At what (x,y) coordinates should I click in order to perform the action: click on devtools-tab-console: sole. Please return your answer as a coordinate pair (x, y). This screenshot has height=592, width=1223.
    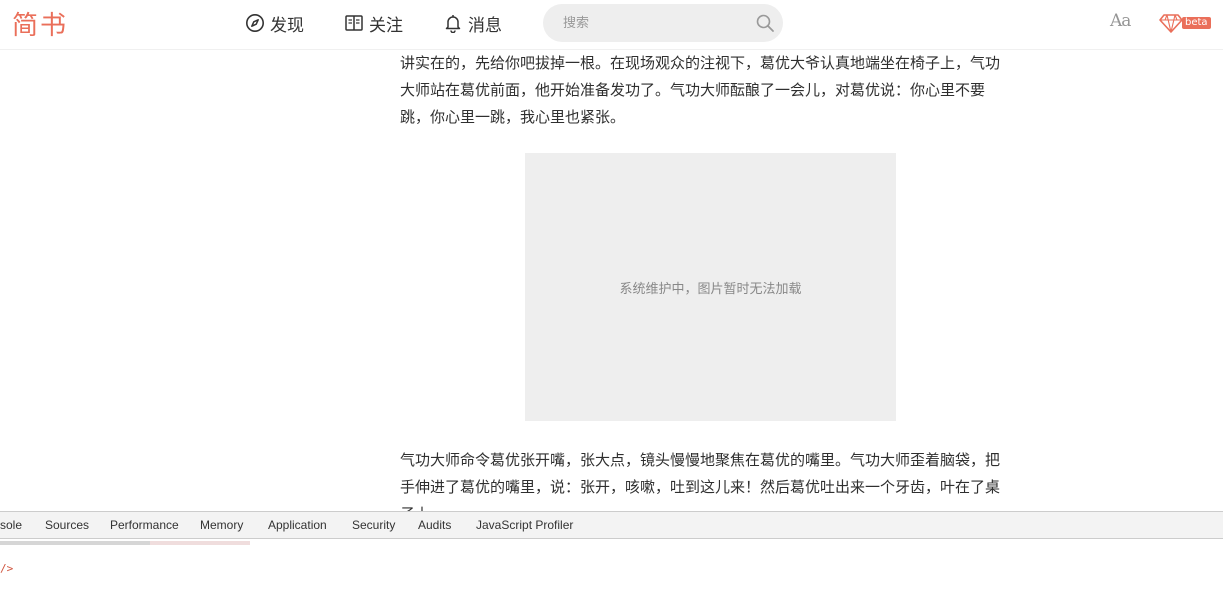
    Looking at the image, I should click on (11, 525).